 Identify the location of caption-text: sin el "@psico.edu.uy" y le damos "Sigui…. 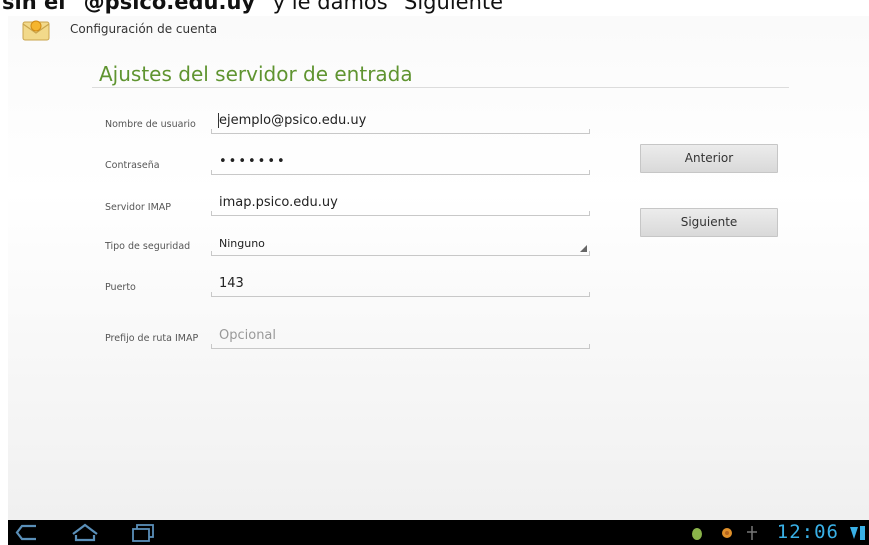
(257, 7).